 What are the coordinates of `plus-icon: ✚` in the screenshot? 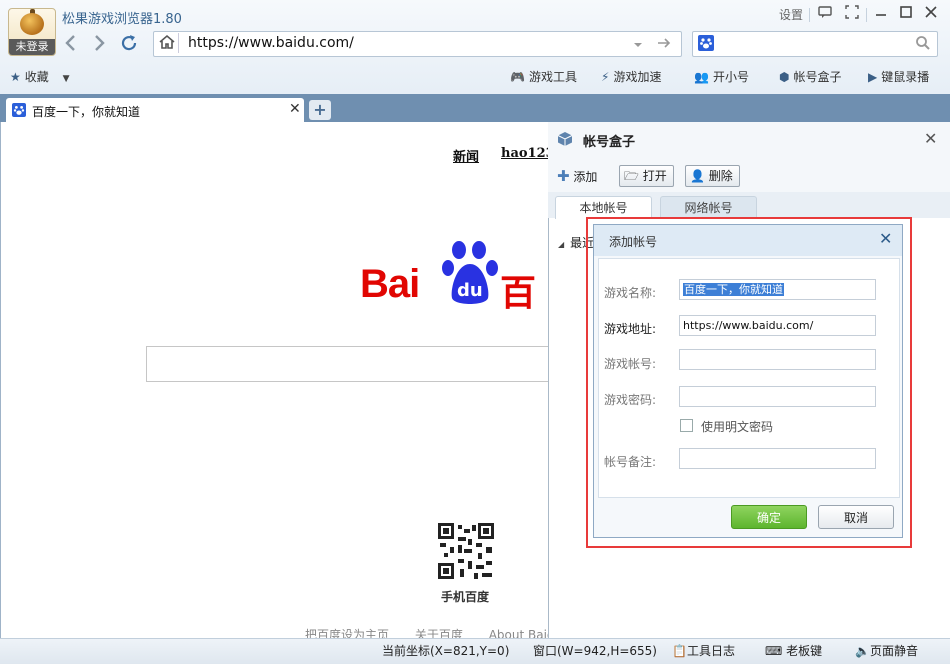 It's located at (563, 176).